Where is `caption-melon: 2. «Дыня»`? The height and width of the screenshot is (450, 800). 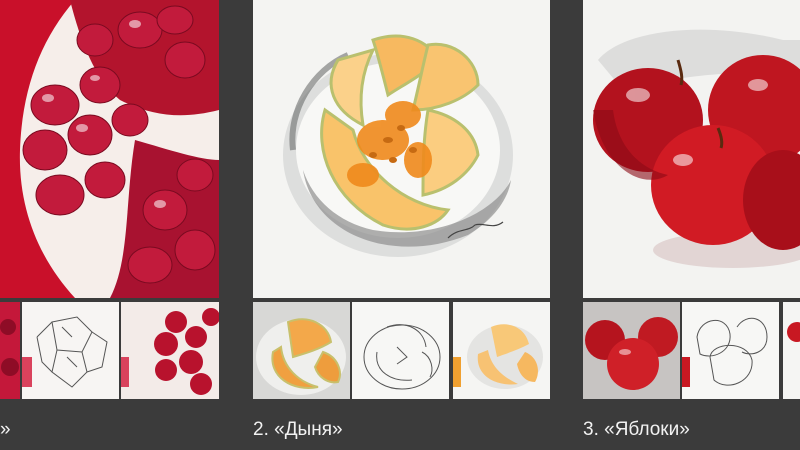
caption-melon: 2. «Дыня» is located at coordinates (298, 429).